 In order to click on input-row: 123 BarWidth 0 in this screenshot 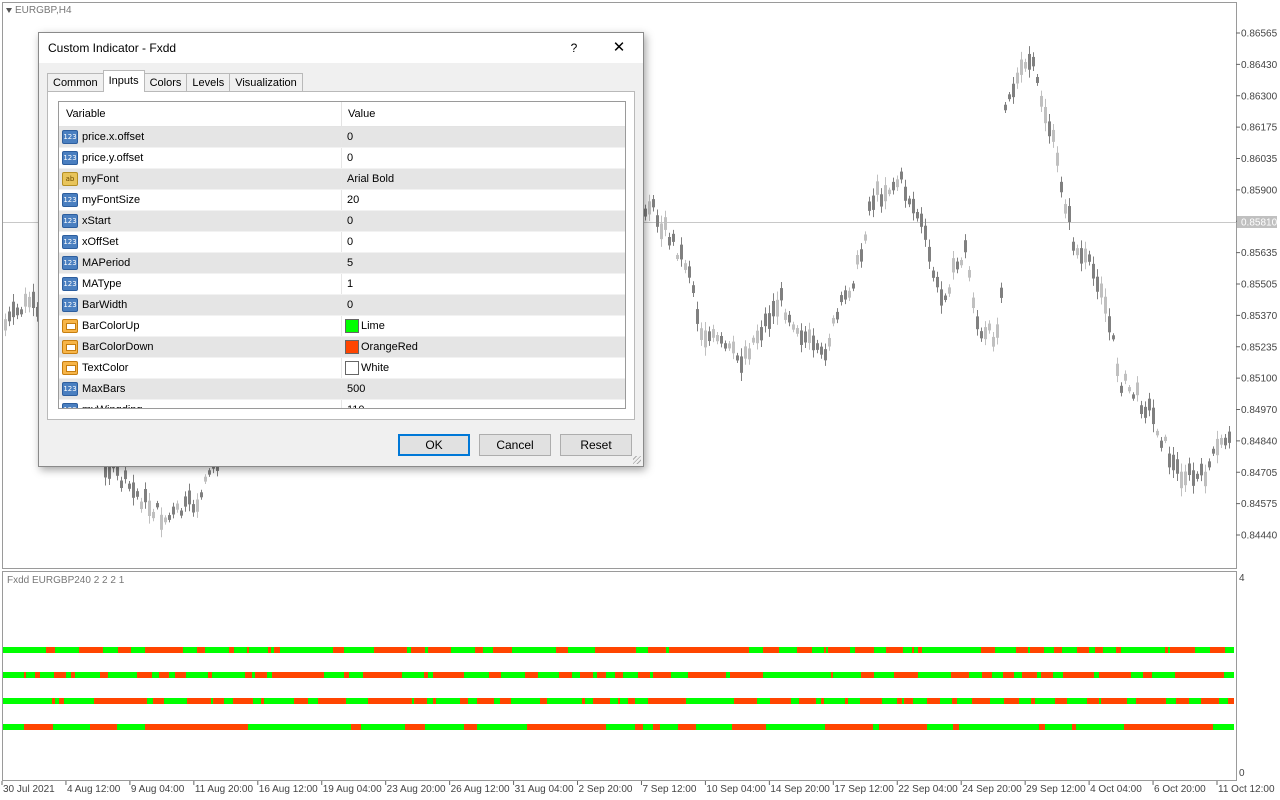, I will do `click(342, 305)`.